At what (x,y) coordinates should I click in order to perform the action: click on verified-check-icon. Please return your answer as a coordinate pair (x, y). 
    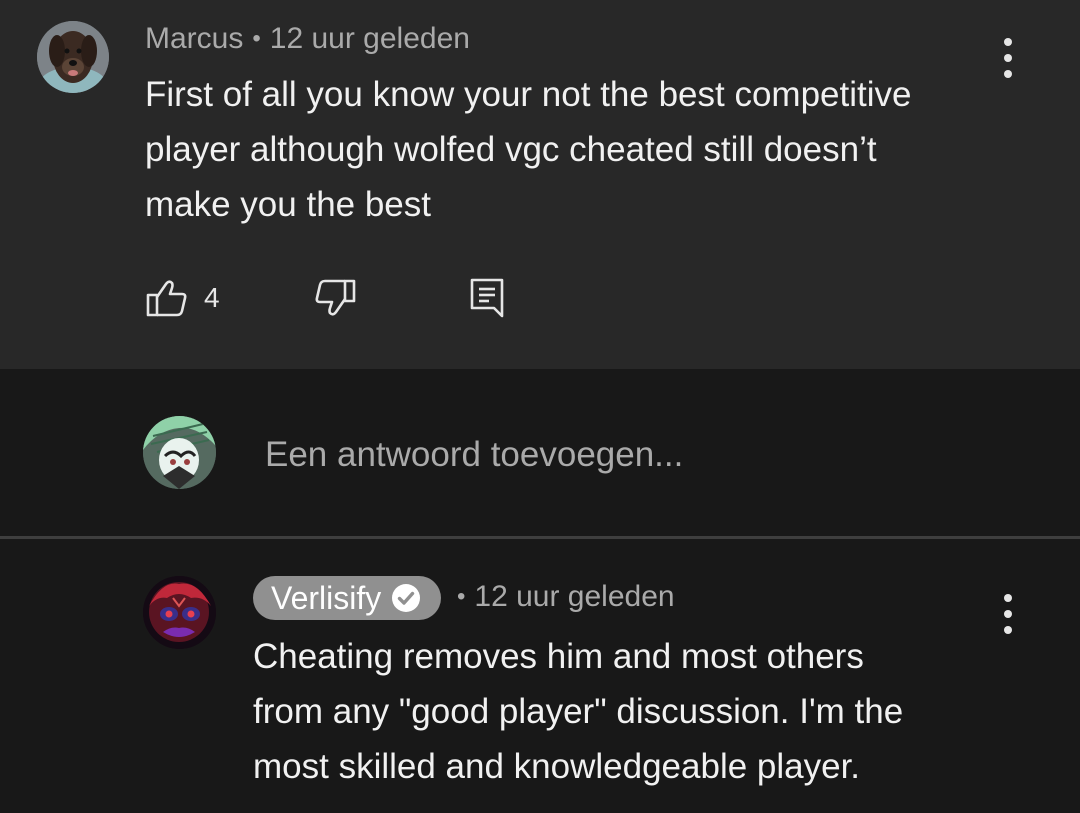
    Looking at the image, I should click on (406, 598).